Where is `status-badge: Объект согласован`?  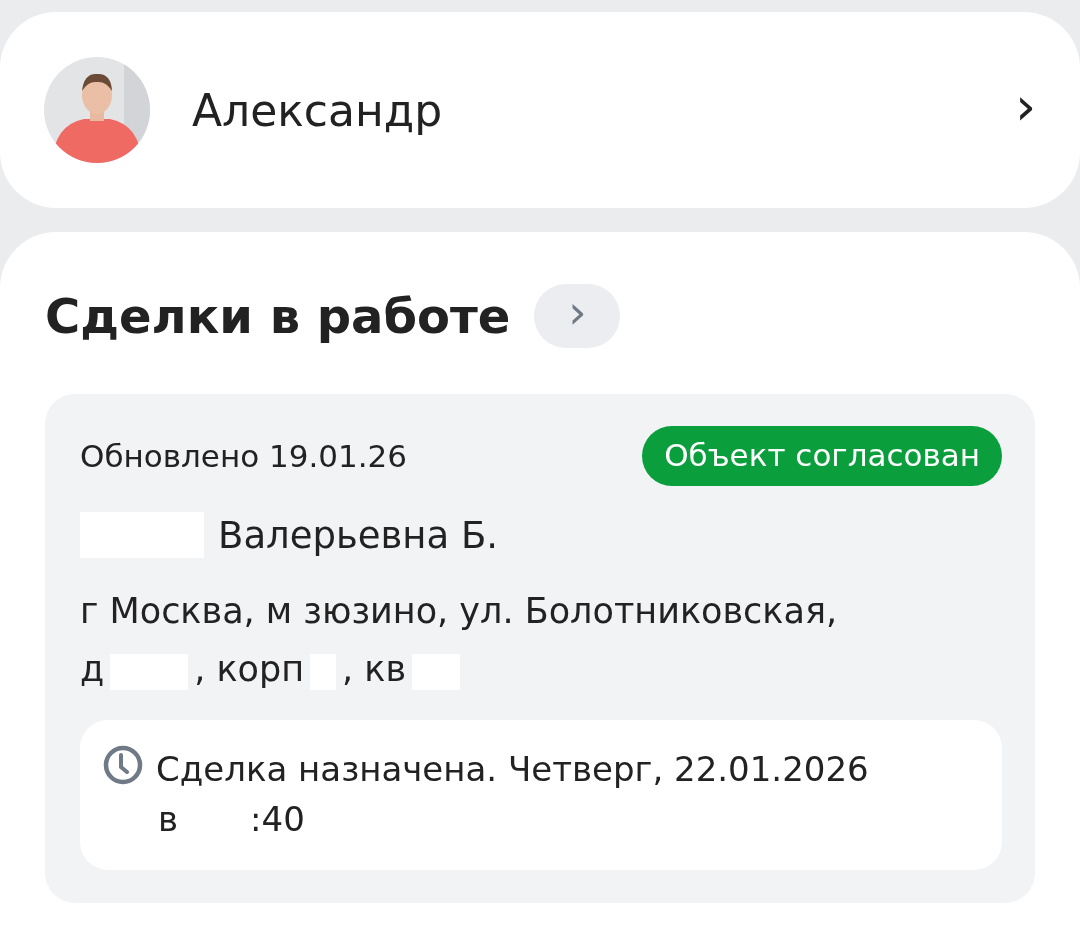 status-badge: Объект согласован is located at coordinates (822, 456).